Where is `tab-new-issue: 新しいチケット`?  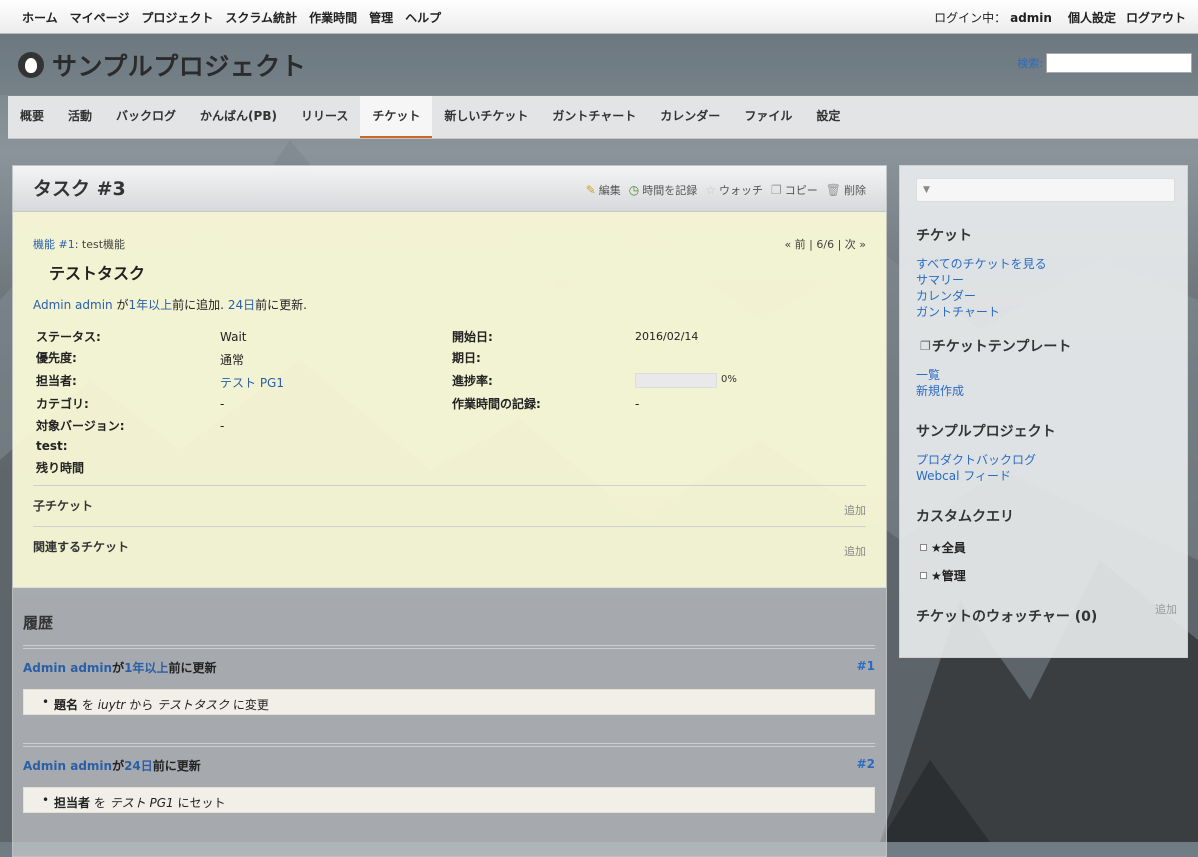
tab-new-issue: 新しいチケット is located at coordinates (486, 117).